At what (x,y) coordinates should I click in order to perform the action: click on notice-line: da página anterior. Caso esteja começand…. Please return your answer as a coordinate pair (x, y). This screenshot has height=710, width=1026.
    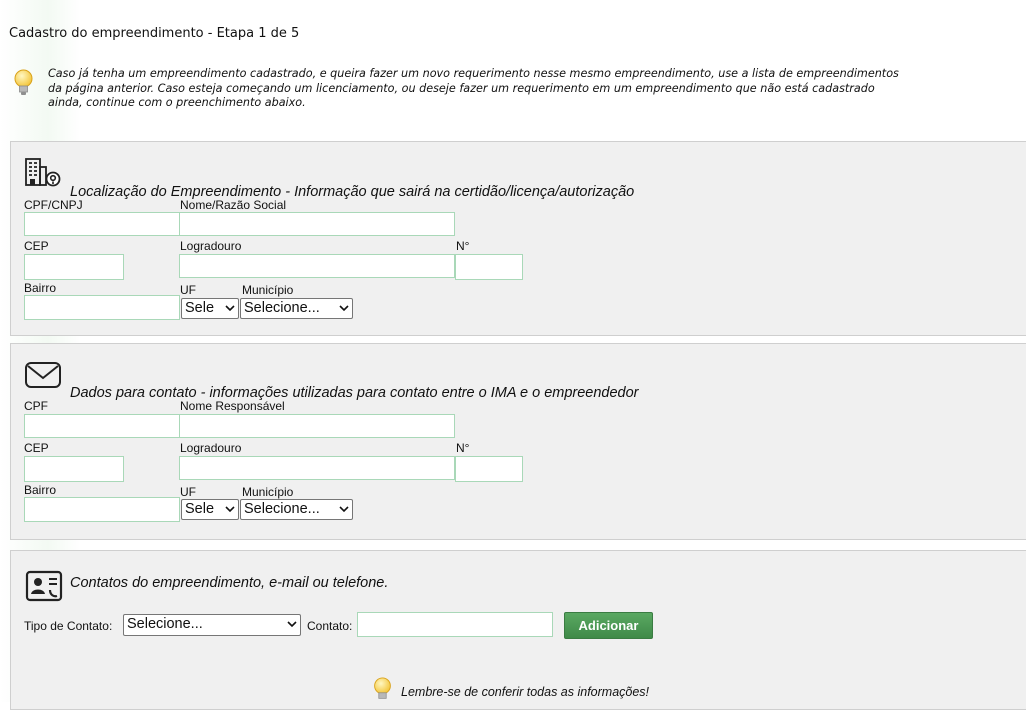
    Looking at the image, I should click on (461, 88).